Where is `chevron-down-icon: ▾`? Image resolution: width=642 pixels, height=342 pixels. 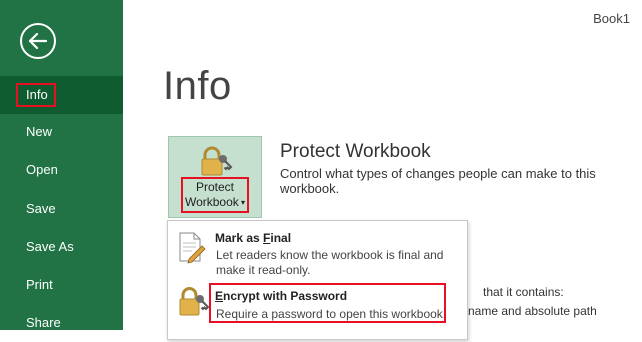 chevron-down-icon: ▾ is located at coordinates (242, 202).